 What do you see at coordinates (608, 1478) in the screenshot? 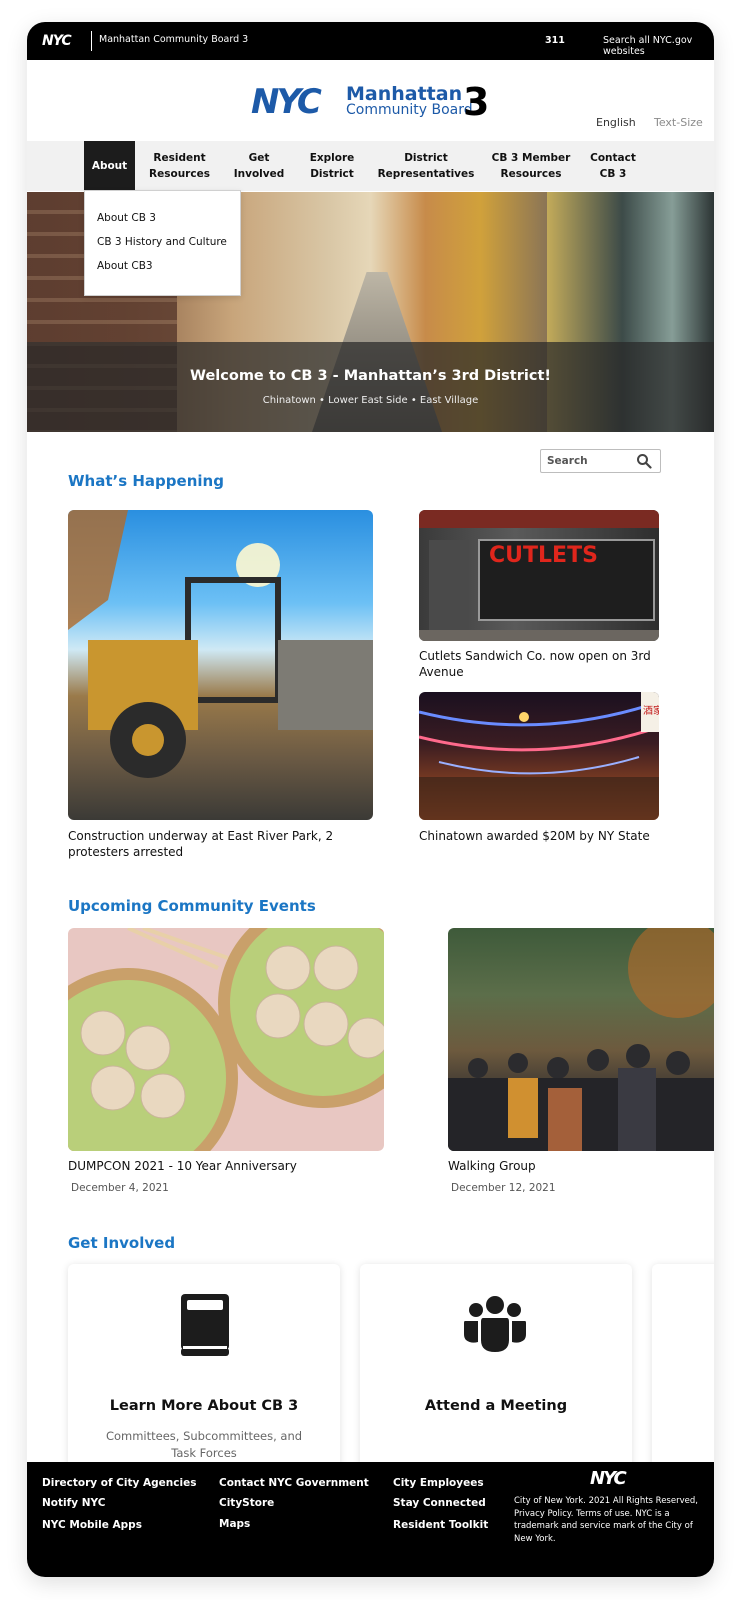
I see `footer-nyc-logo: NYC` at bounding box center [608, 1478].